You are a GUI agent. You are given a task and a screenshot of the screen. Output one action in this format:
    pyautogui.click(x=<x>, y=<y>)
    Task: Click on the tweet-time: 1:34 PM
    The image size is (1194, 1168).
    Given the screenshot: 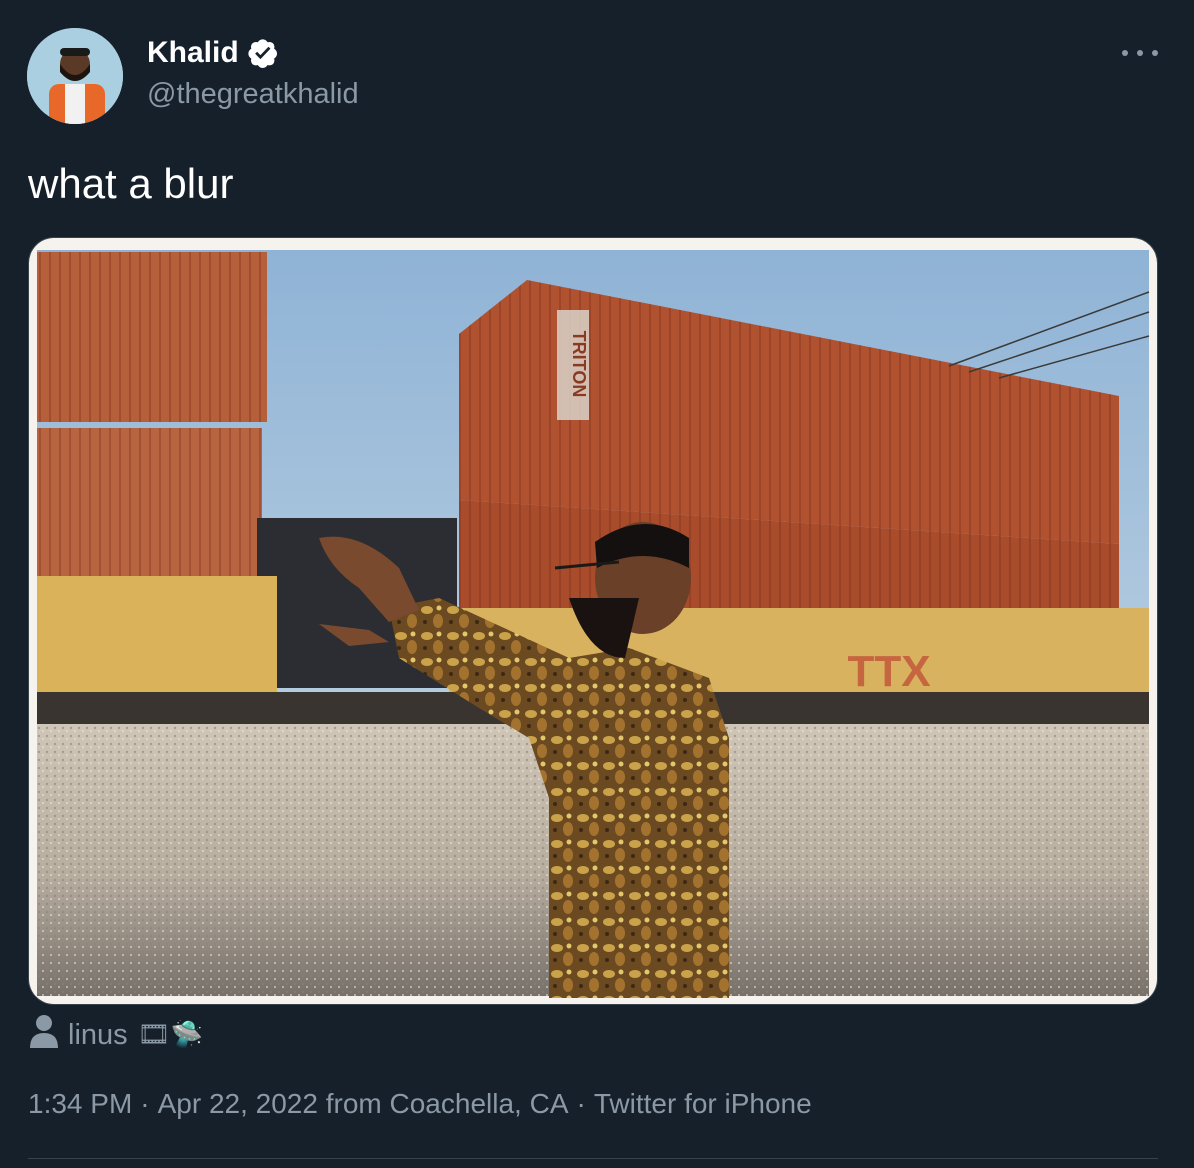 What is the action you would take?
    pyautogui.click(x=80, y=1104)
    